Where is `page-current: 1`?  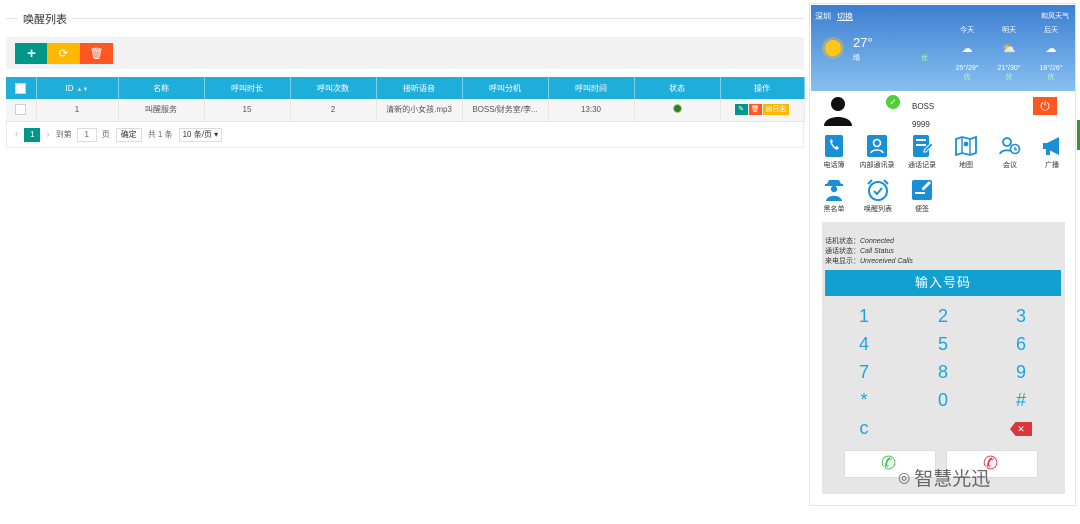 page-current: 1 is located at coordinates (32, 134).